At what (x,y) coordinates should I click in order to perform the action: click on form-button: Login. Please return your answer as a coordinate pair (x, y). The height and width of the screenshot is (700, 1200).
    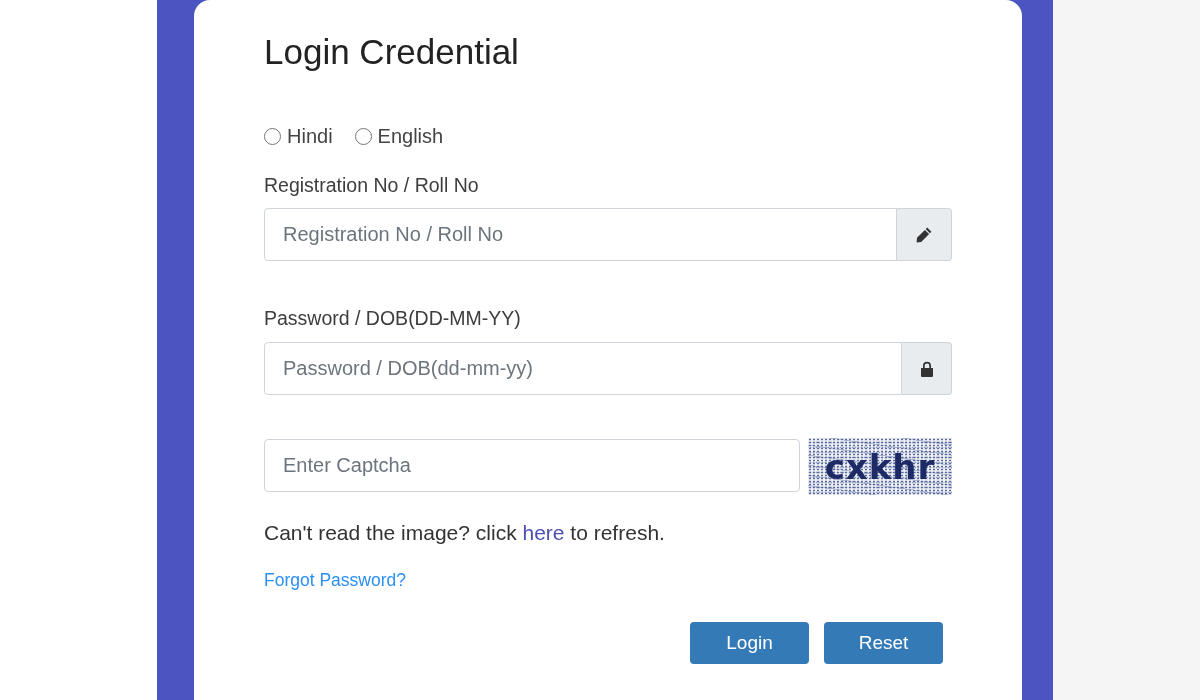
    Looking at the image, I should click on (749, 643).